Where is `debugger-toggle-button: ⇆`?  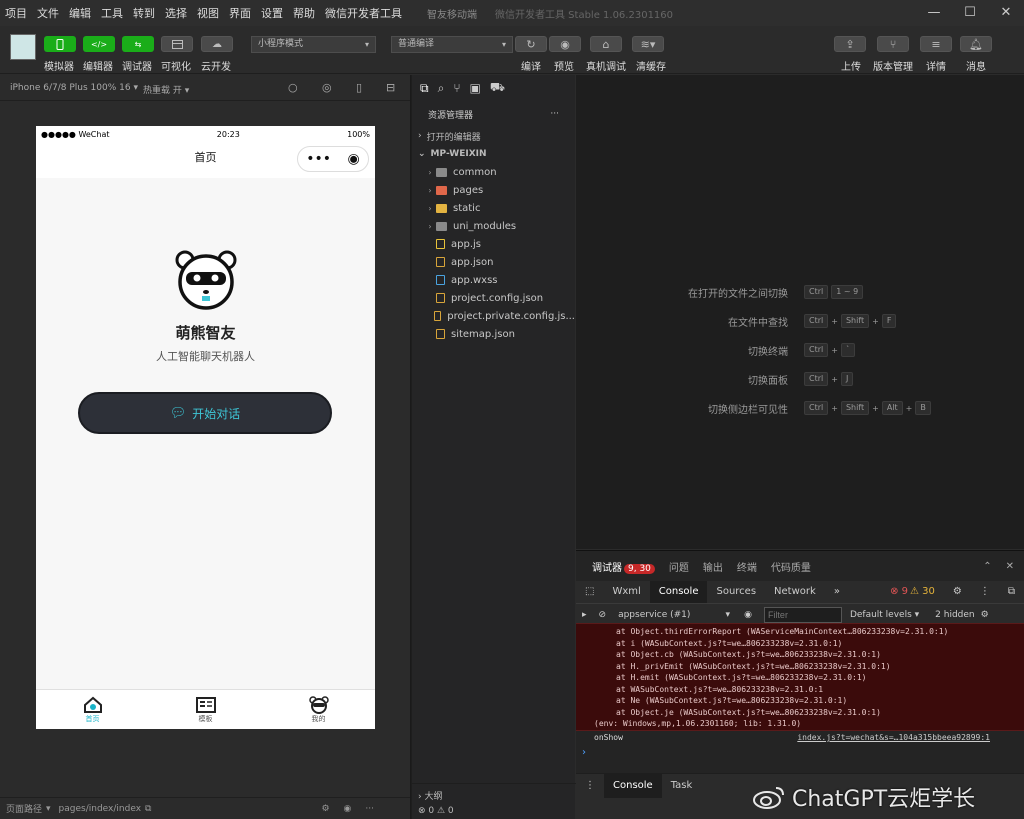 debugger-toggle-button: ⇆ is located at coordinates (138, 44).